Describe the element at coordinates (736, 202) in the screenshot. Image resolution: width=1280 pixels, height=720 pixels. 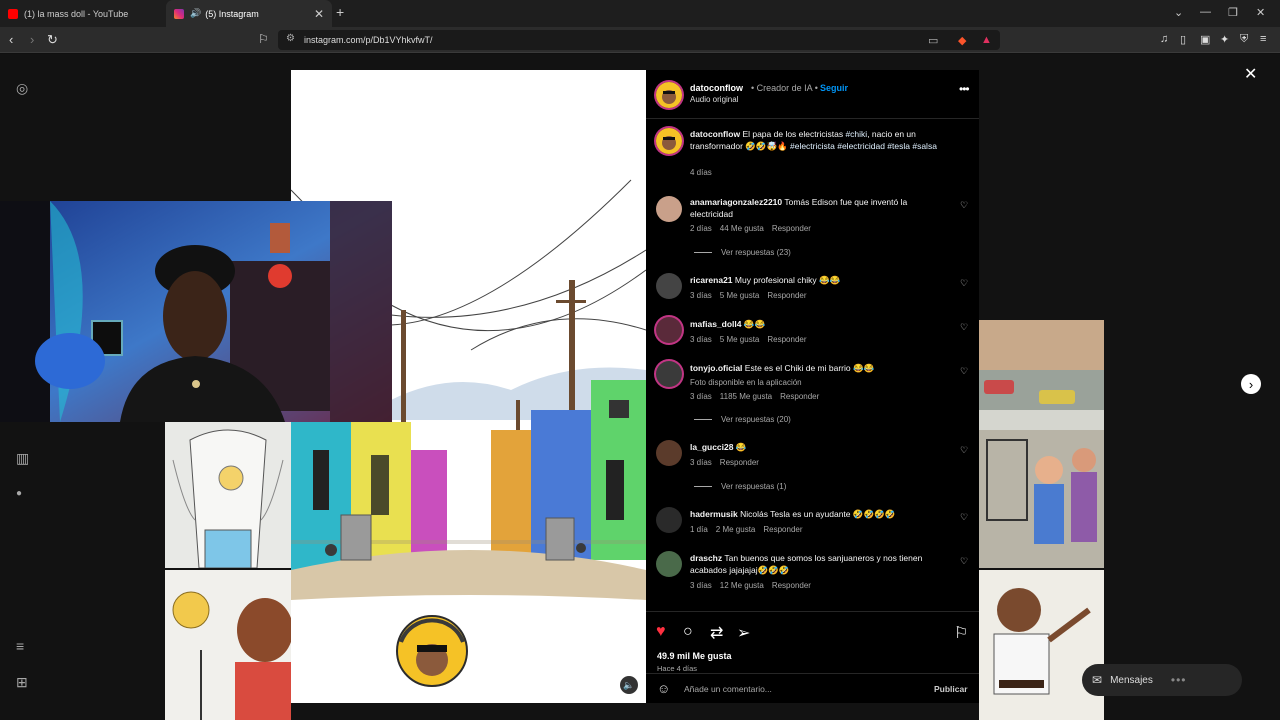
I see `comment-username: anamariagonzalez2210` at that location.